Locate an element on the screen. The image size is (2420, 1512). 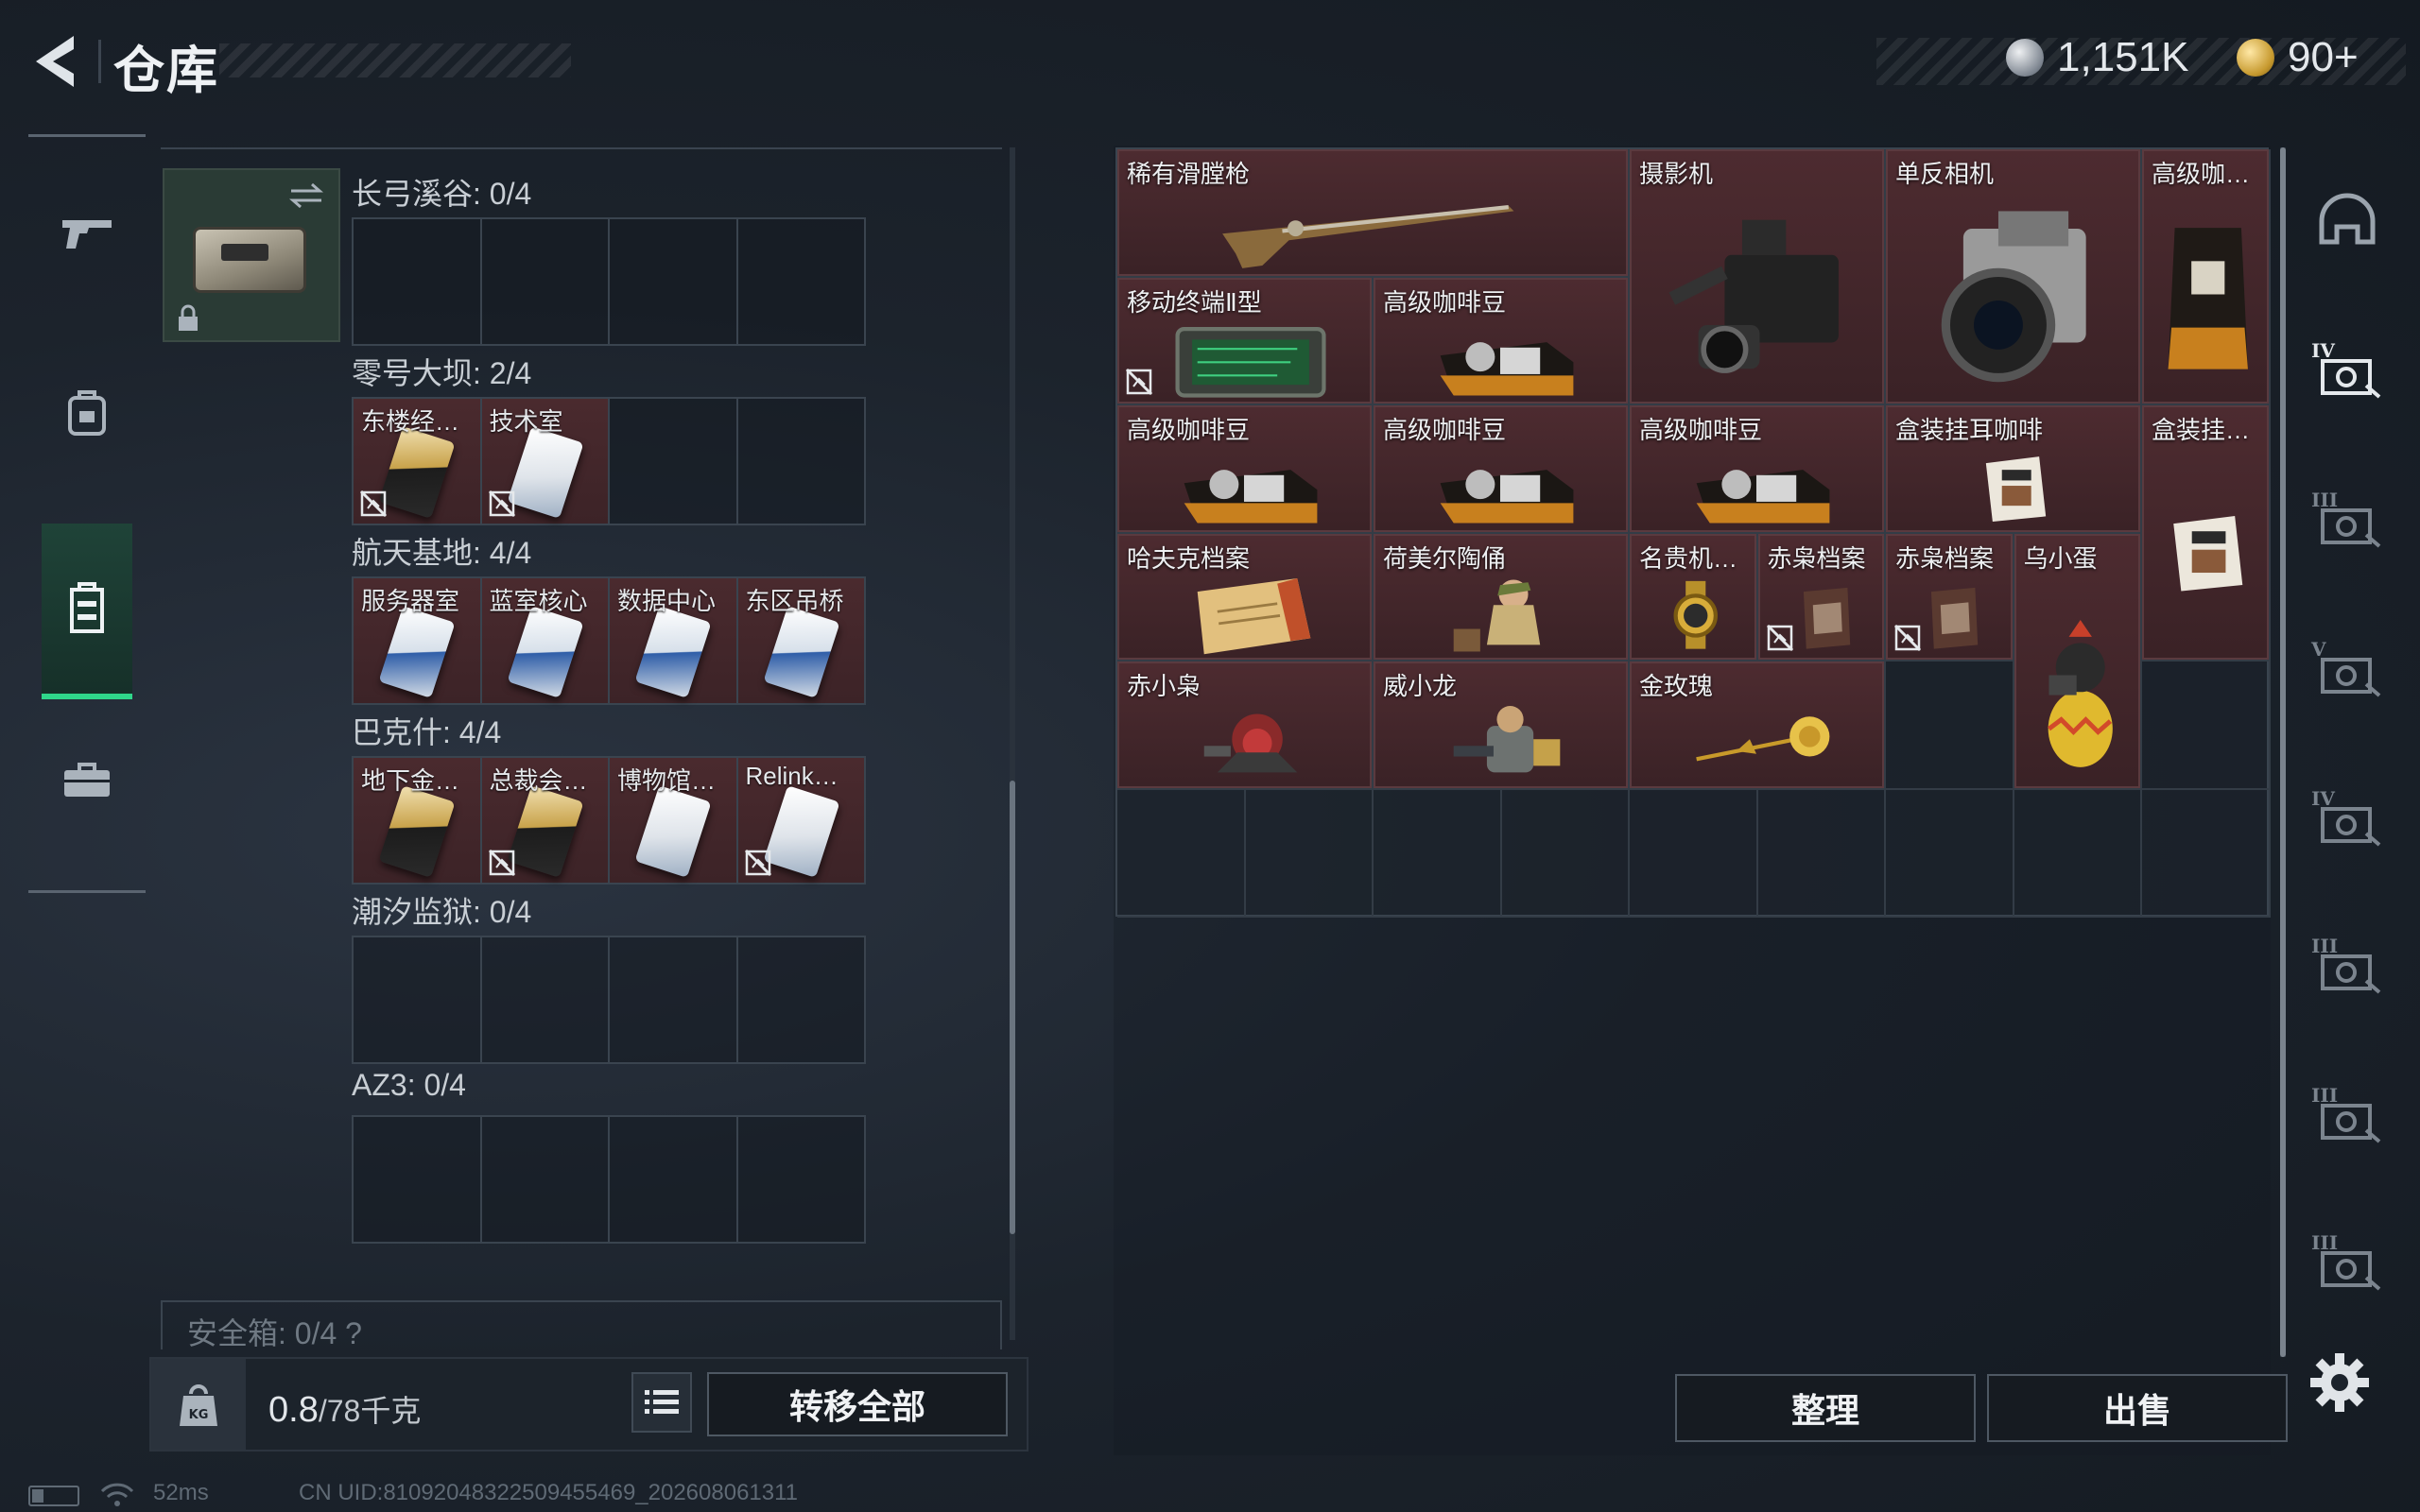
inventory-item: 盒装挂耳咖啡 is located at coordinates (2013, 468).